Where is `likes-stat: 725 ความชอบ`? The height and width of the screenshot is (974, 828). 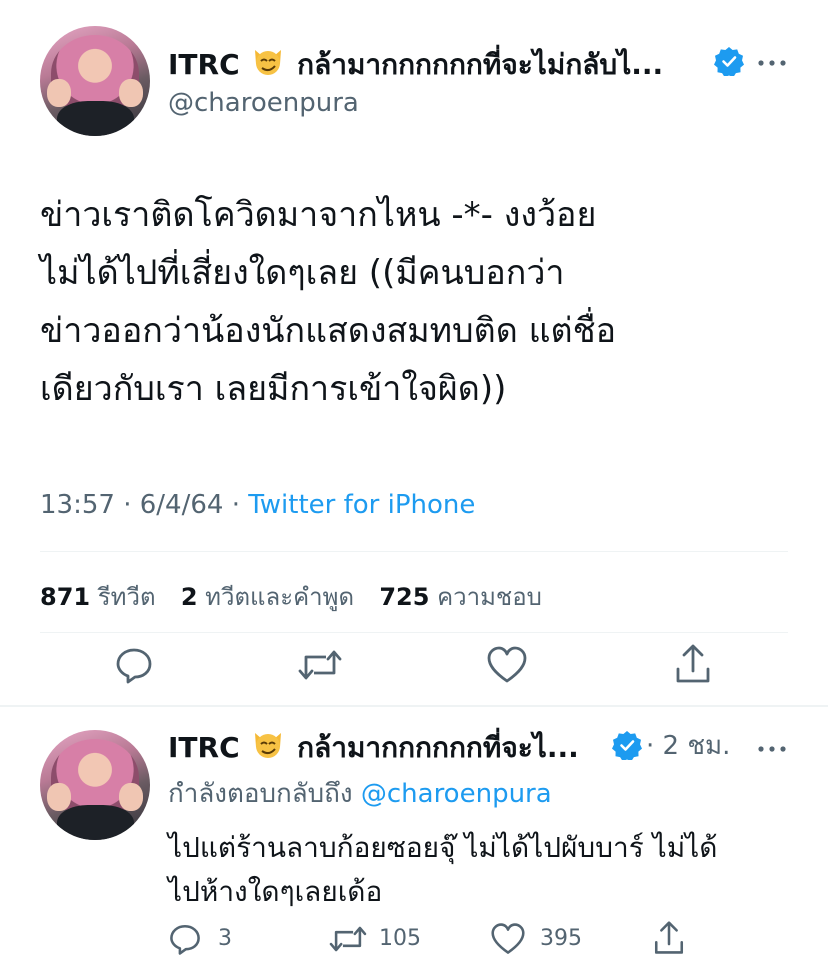 likes-stat: 725 ความชอบ is located at coordinates (460, 597).